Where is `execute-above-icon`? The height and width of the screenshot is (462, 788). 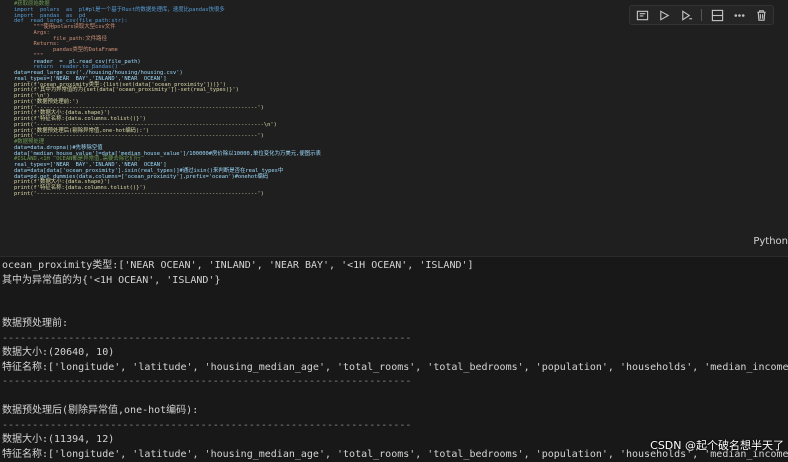 execute-above-icon is located at coordinates (664, 15).